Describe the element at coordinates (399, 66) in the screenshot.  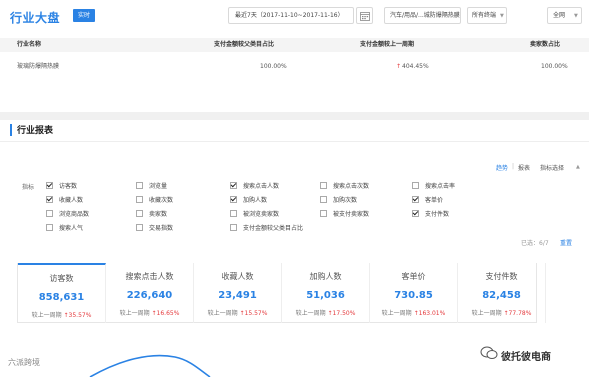
I see `up-arrow-icon: ↑` at that location.